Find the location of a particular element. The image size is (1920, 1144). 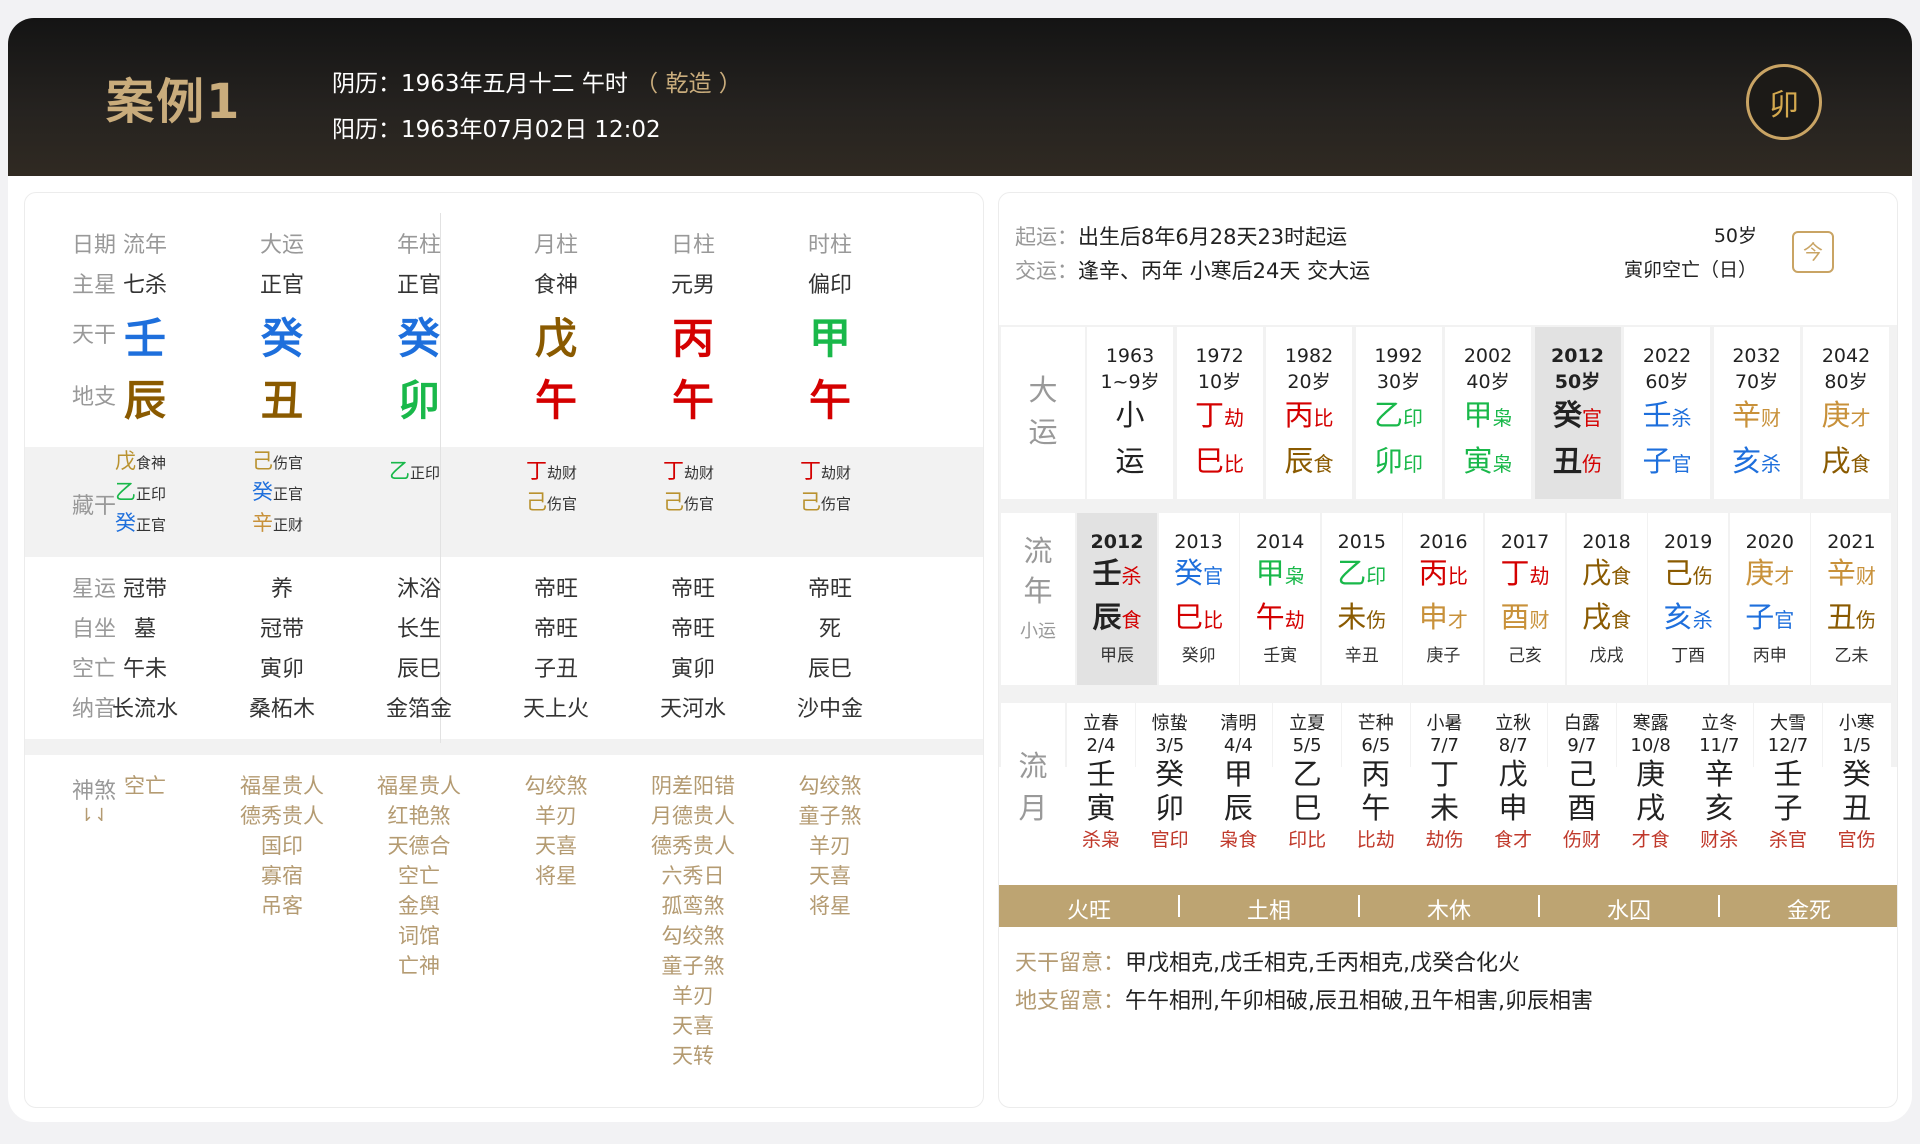

case-title: 案例1 is located at coordinates (174, 102).